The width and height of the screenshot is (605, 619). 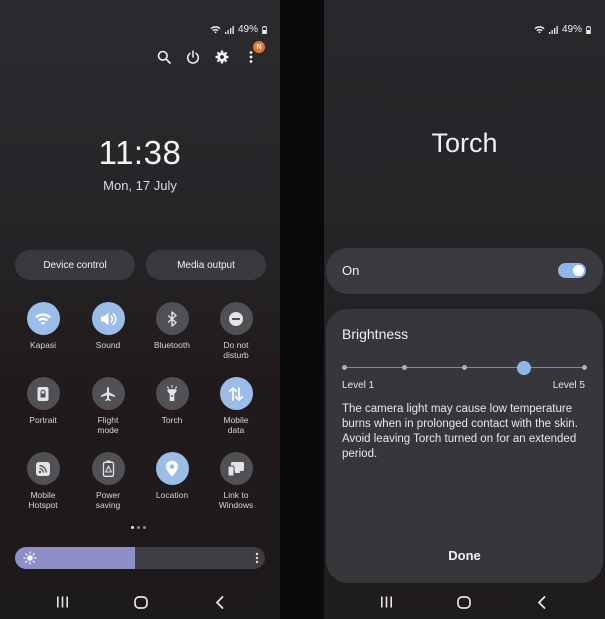 I want to click on tile-label: Location, so click(x=172, y=495).